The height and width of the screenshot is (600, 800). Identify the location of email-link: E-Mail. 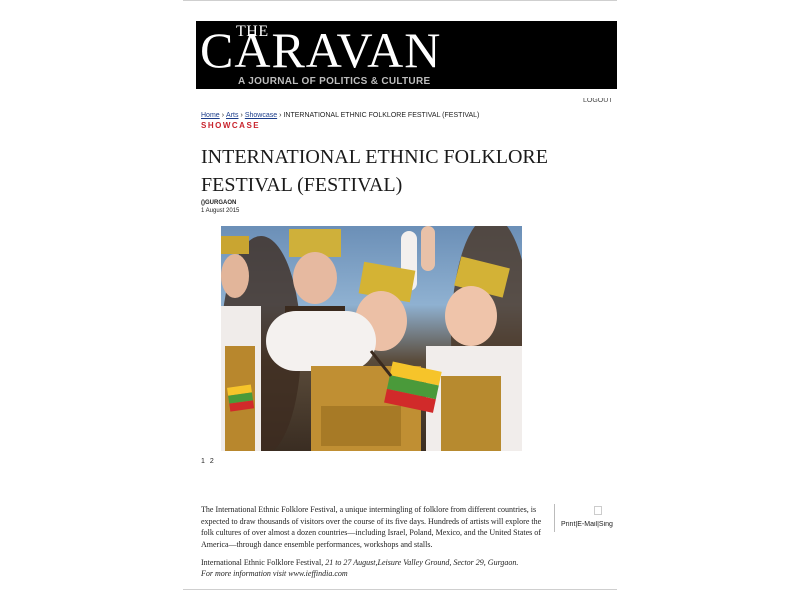
(587, 524).